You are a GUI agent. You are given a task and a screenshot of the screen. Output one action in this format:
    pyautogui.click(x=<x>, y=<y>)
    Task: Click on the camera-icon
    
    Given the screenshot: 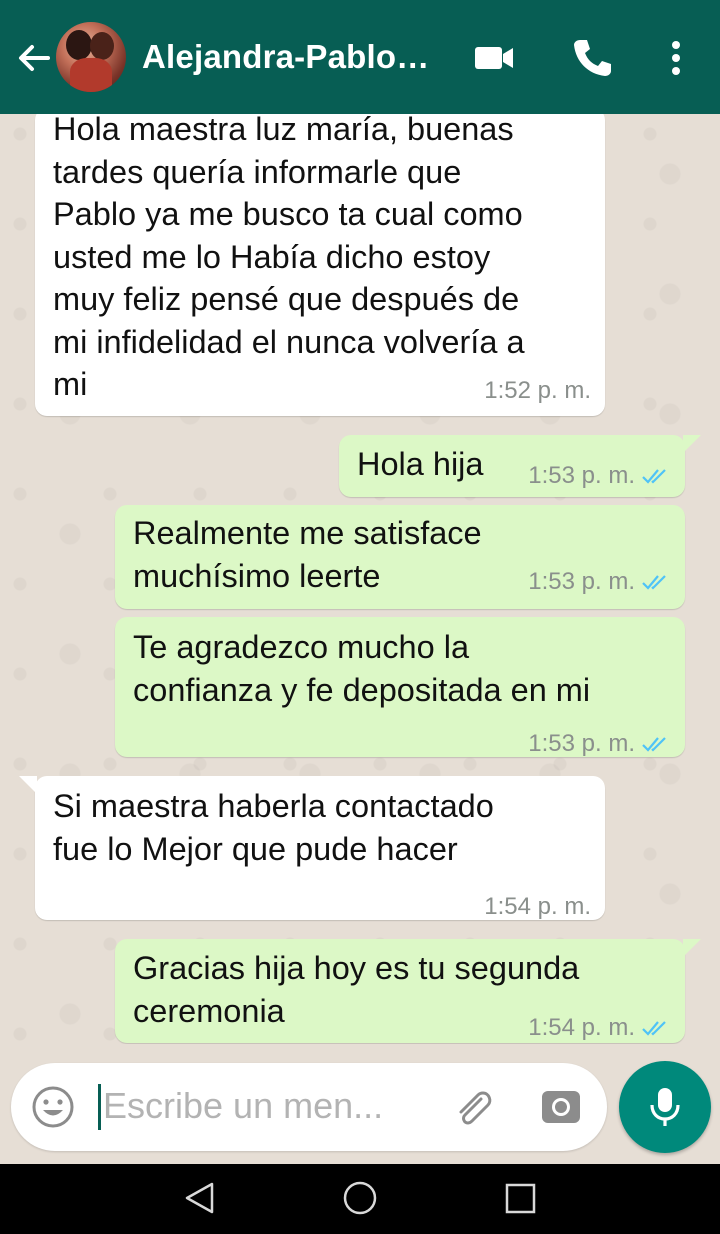 What is the action you would take?
    pyautogui.click(x=561, y=1107)
    